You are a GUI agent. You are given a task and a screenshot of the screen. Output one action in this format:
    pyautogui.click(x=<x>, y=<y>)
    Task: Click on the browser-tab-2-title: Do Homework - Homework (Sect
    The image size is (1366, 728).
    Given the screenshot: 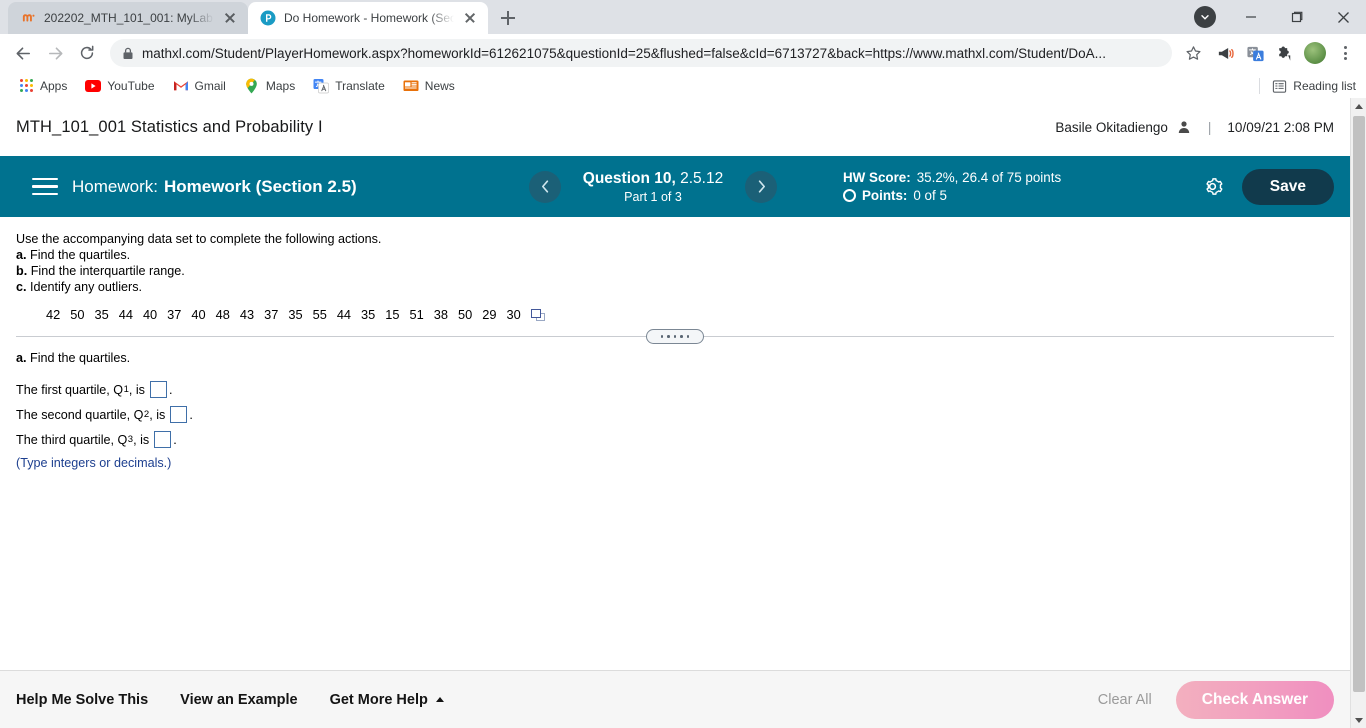 What is the action you would take?
    pyautogui.click(x=369, y=18)
    